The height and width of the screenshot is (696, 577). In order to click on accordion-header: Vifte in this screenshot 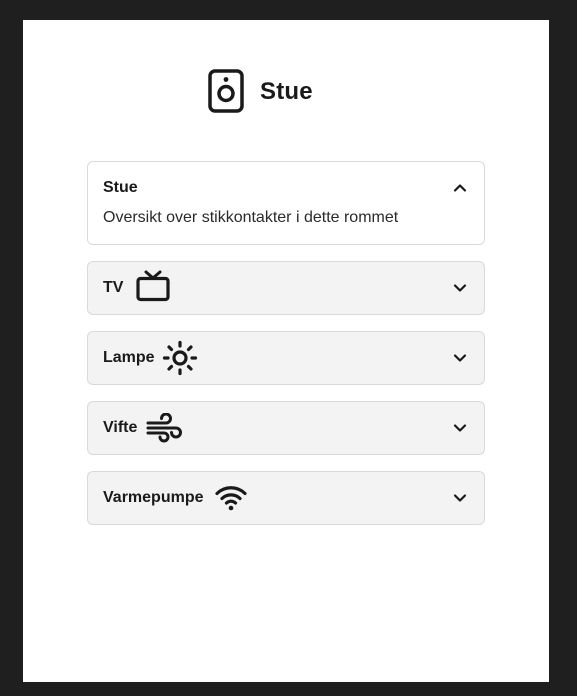, I will do `click(286, 428)`.